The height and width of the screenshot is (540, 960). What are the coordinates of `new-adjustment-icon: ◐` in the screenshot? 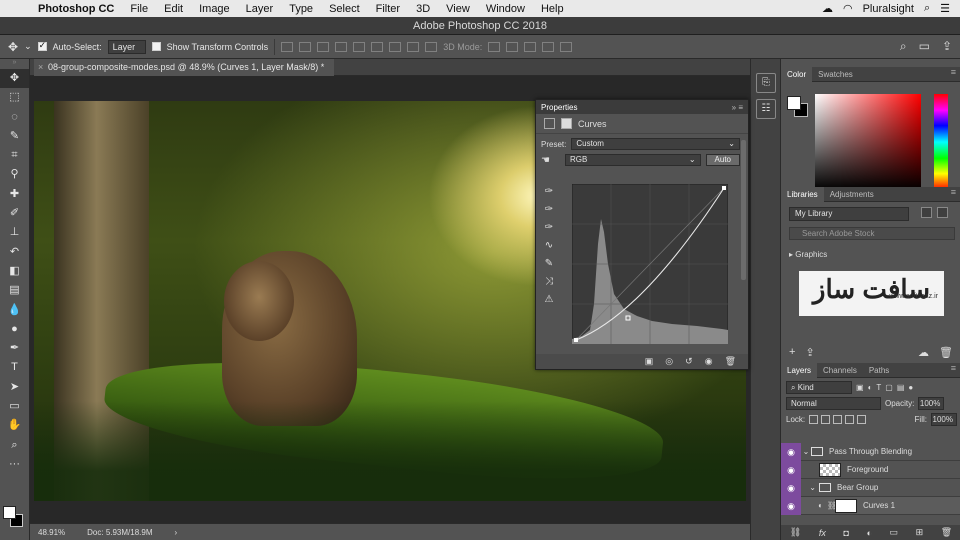 It's located at (868, 533).